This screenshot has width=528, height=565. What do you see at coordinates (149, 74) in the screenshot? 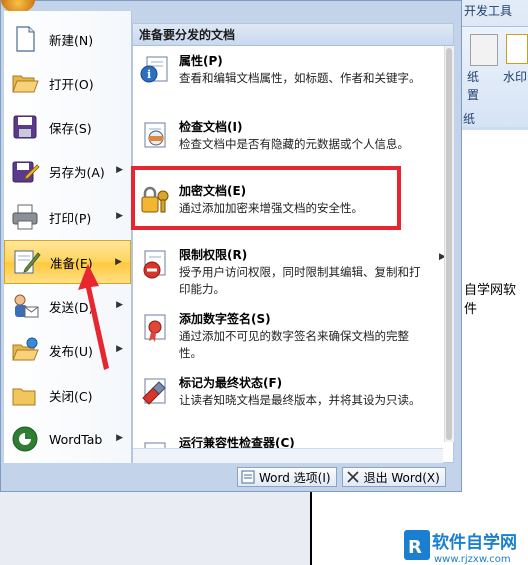
I see `svg-text: i` at bounding box center [149, 74].